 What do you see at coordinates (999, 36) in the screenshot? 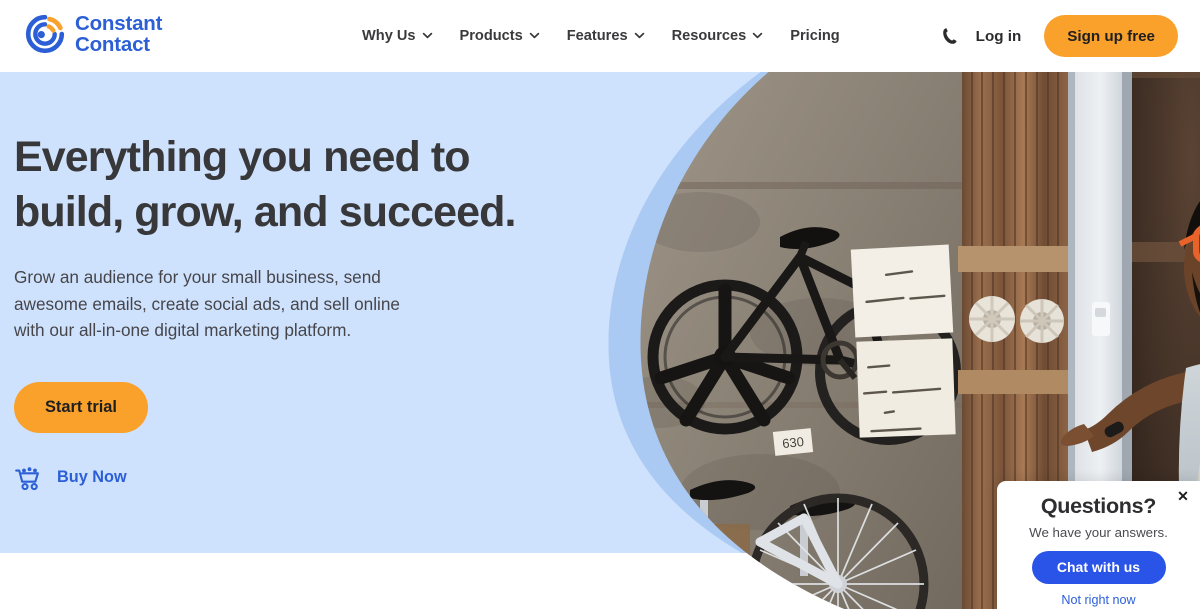
I see `login-link: Log in` at bounding box center [999, 36].